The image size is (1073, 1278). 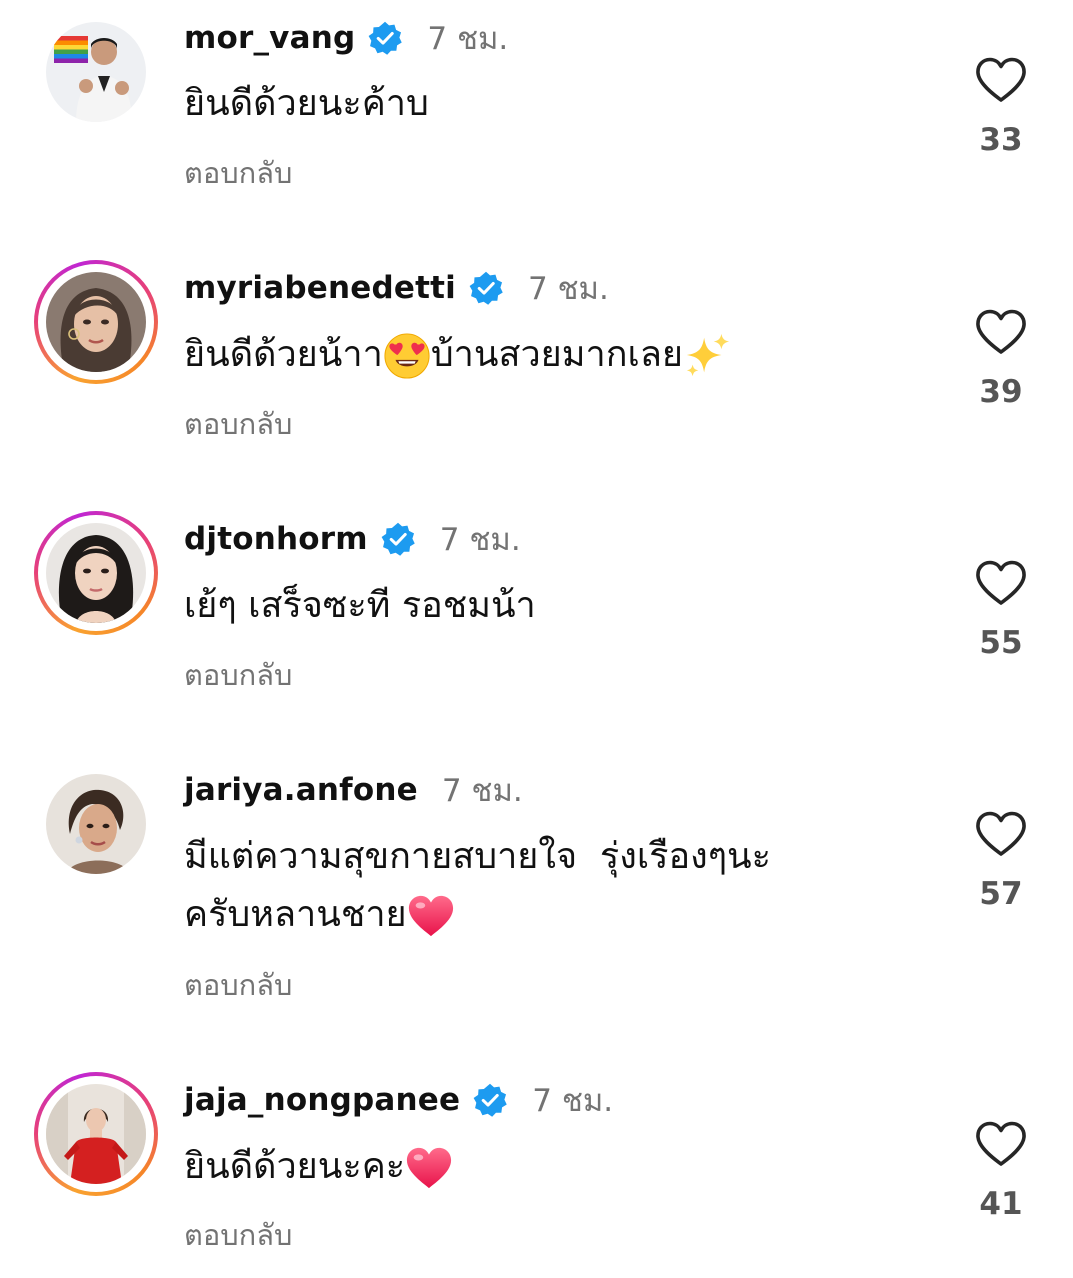 I want to click on like-count: 33, so click(x=1001, y=140).